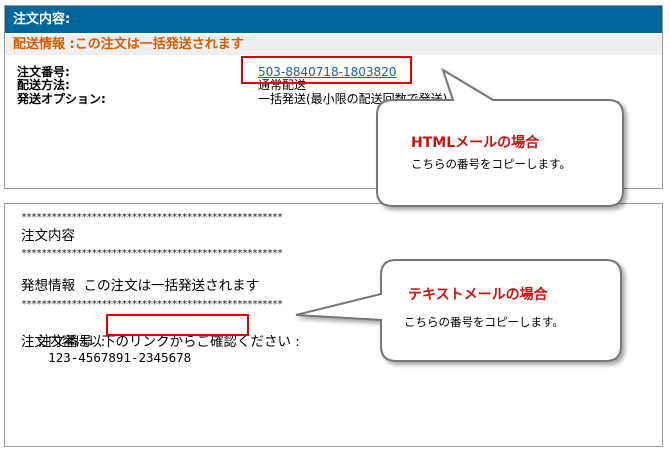 The width and height of the screenshot is (670, 453). What do you see at coordinates (491, 164) in the screenshot?
I see `html-callout-text: こちらの番号をコピーします。` at bounding box center [491, 164].